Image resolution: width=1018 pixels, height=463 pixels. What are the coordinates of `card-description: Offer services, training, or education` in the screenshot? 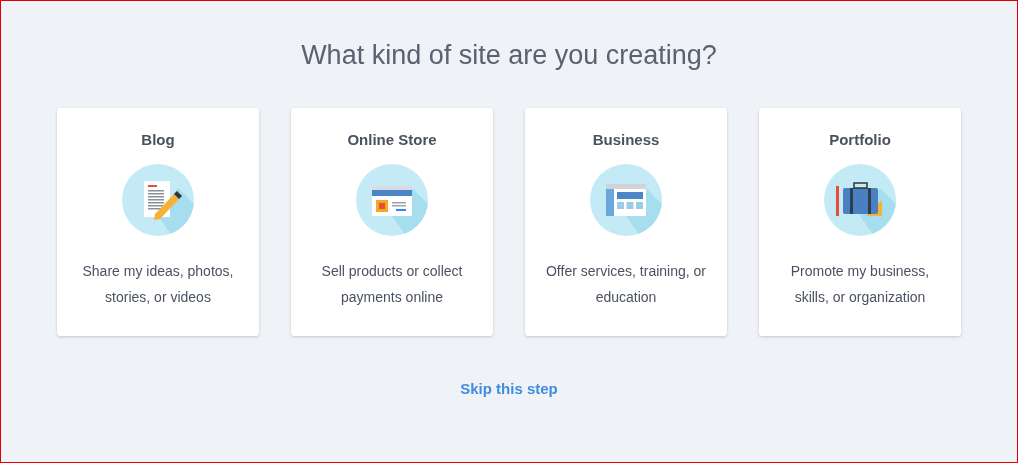 It's located at (626, 284).